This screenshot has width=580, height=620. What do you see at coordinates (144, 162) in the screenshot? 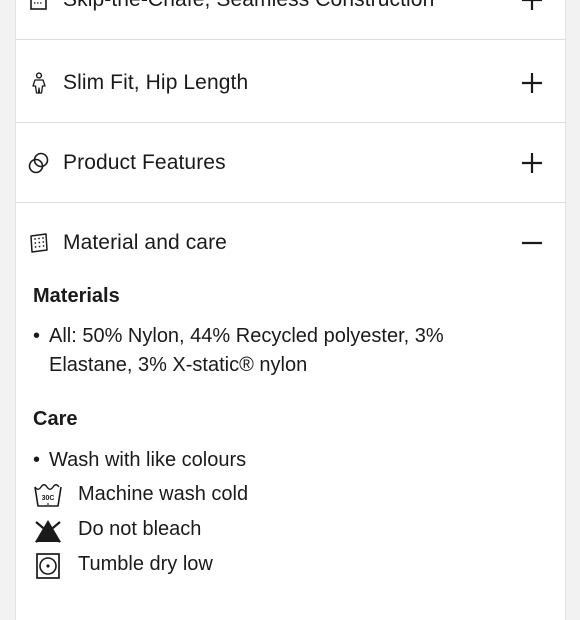
I see `accordion-item-label: Product Features` at bounding box center [144, 162].